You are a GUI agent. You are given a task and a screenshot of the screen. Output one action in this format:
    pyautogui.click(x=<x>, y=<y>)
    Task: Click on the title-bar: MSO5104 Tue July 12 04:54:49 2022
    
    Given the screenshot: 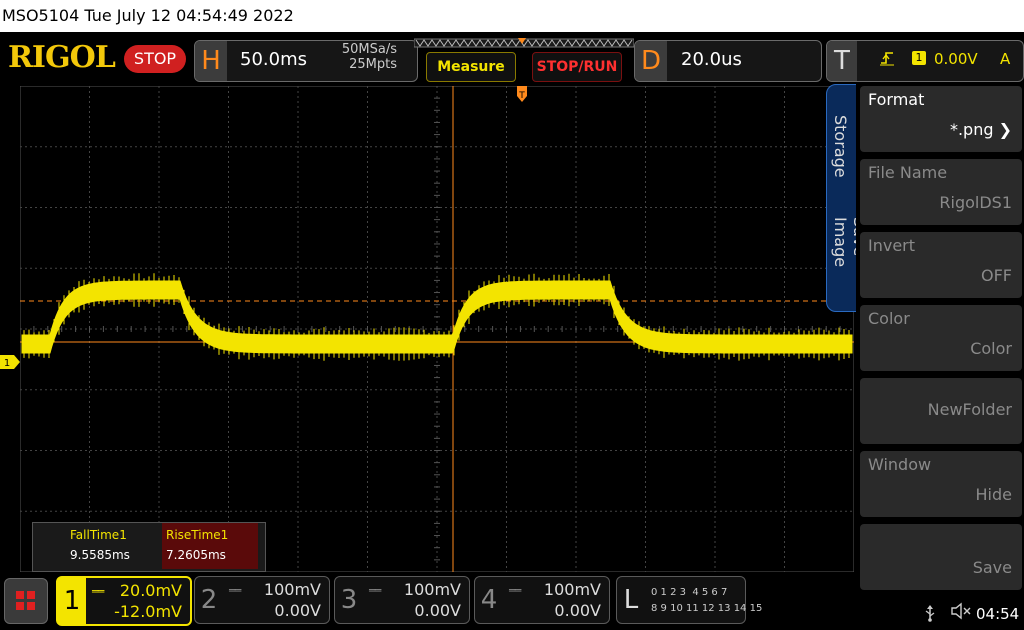 What is the action you would take?
    pyautogui.click(x=512, y=16)
    